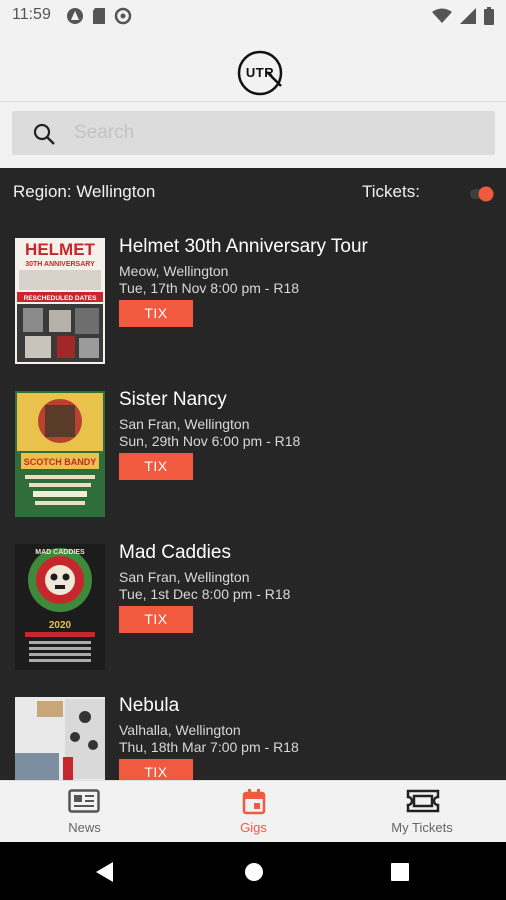 This screenshot has height=900, width=506. I want to click on nav-gigs-label: Gigs, so click(253, 827).